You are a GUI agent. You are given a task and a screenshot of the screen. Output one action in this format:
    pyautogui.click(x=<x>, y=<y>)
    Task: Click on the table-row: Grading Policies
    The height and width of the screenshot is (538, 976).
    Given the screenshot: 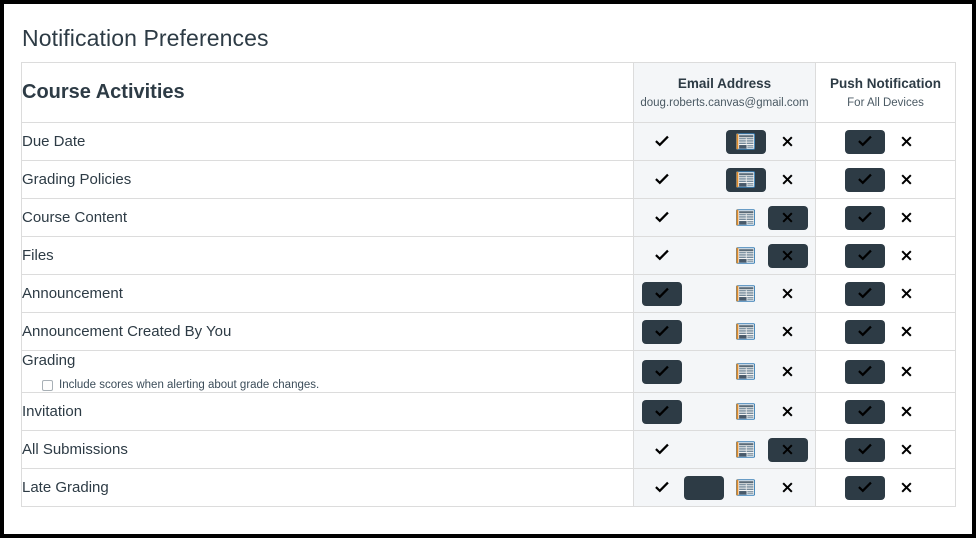 What is the action you would take?
    pyautogui.click(x=488, y=179)
    